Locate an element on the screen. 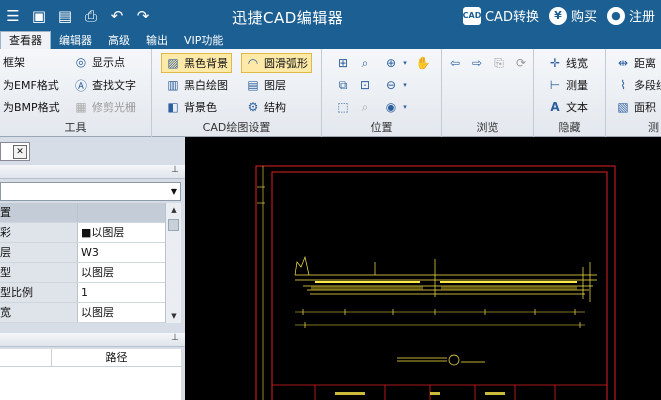 This screenshot has width=661, height=400. tab-editor: 编辑器 is located at coordinates (75, 40).